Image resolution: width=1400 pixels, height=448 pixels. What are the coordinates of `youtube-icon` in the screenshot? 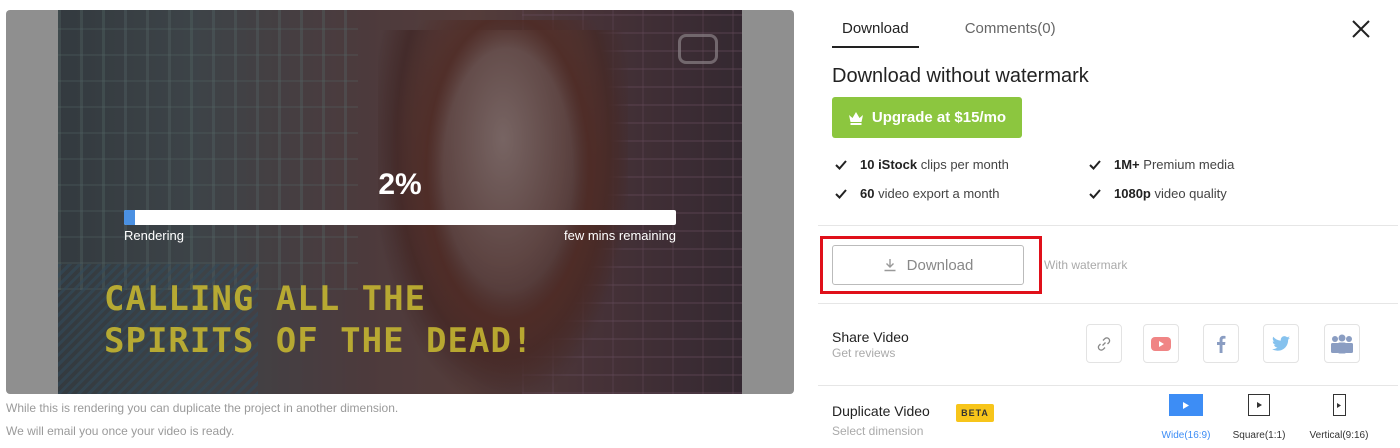 It's located at (1161, 343).